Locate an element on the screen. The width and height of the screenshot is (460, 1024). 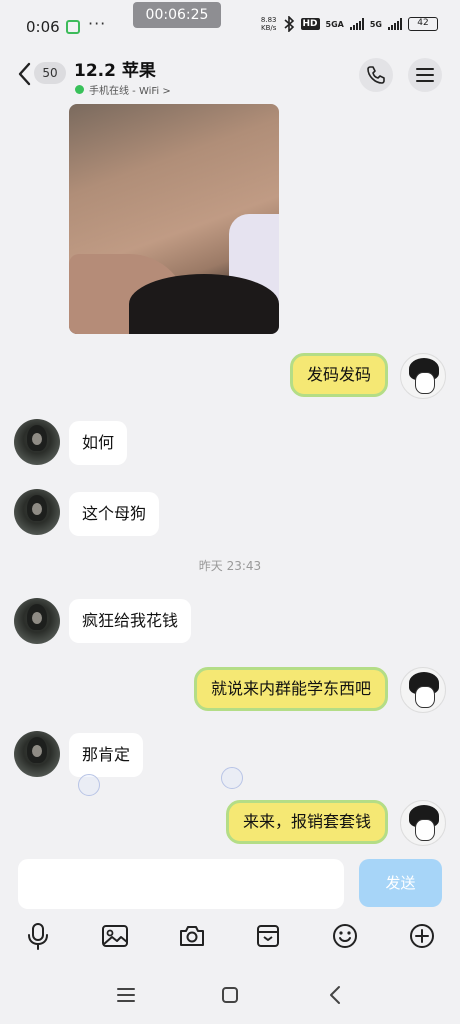
message-bubble-in: 如何 is located at coordinates (98, 443).